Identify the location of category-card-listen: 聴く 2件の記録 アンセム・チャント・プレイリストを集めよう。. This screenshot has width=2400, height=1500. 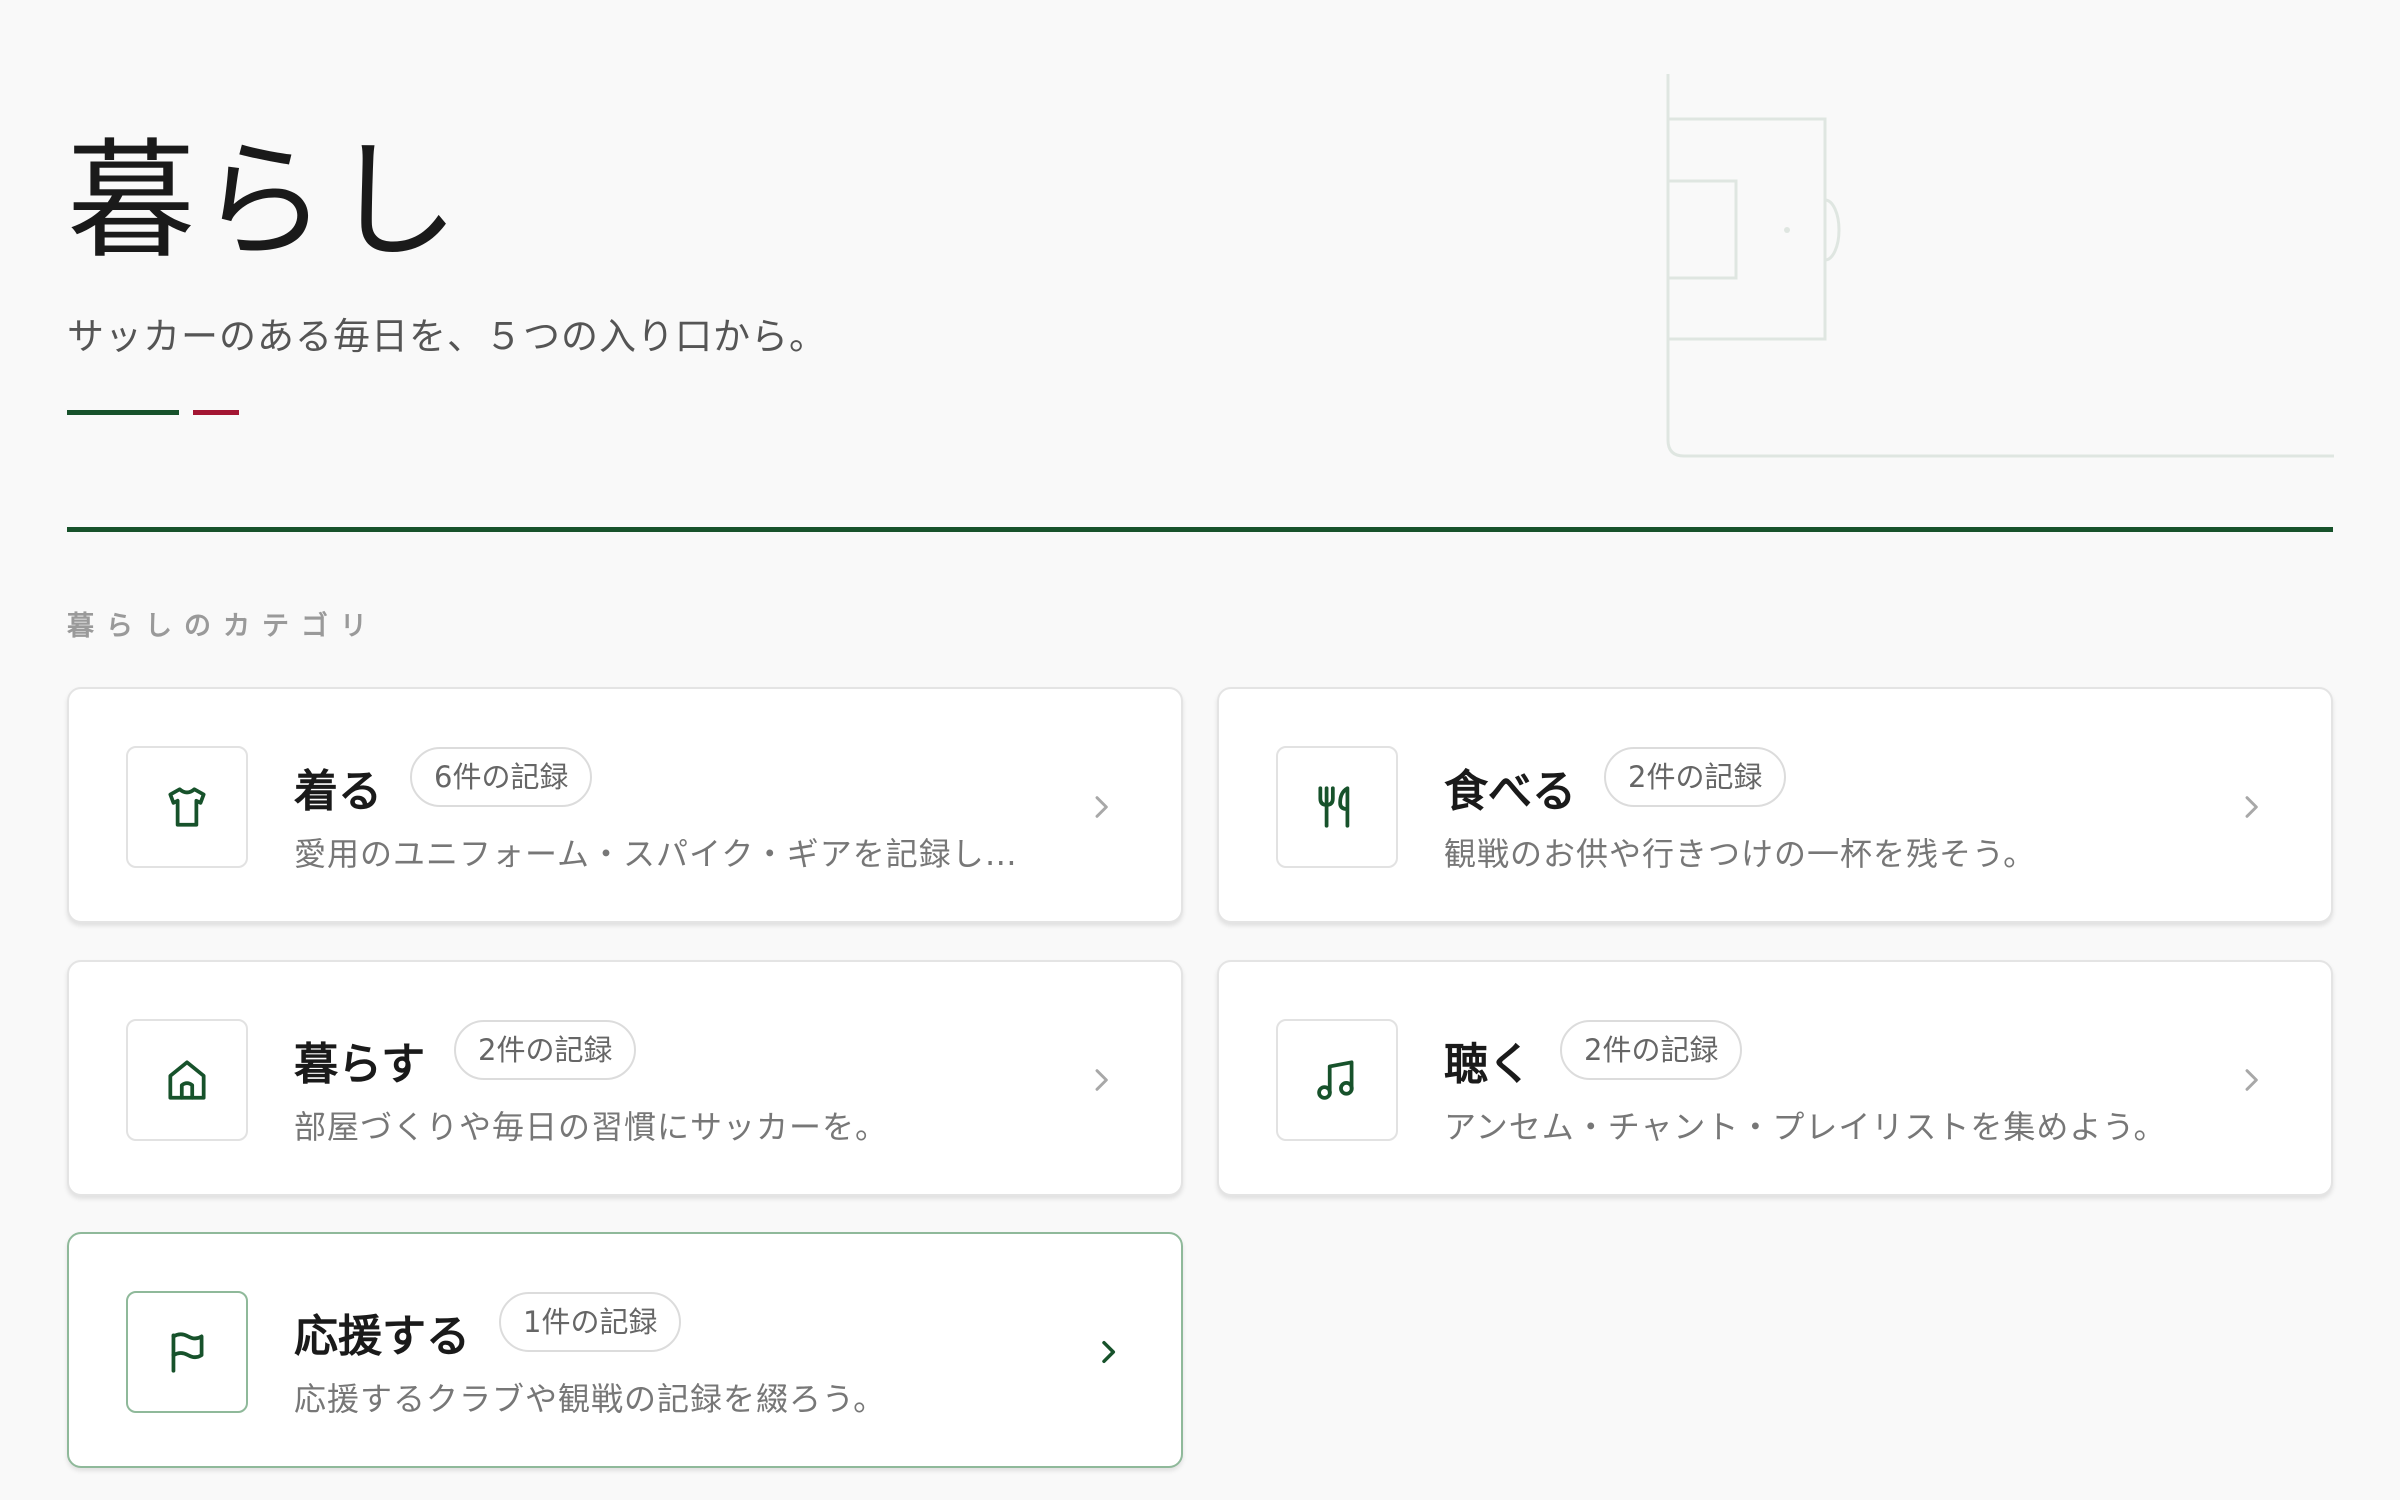
(1775, 1078).